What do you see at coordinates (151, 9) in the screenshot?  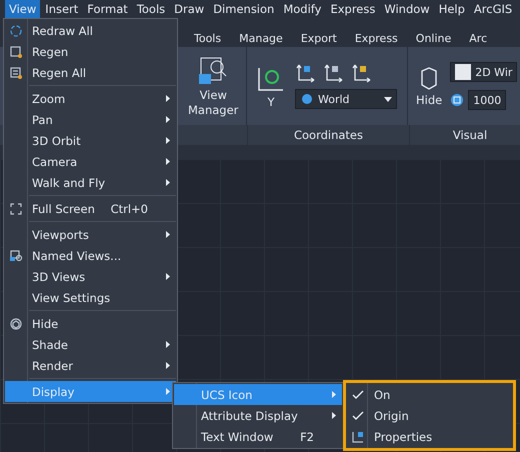 I see `menu-bar-item: Tools` at bounding box center [151, 9].